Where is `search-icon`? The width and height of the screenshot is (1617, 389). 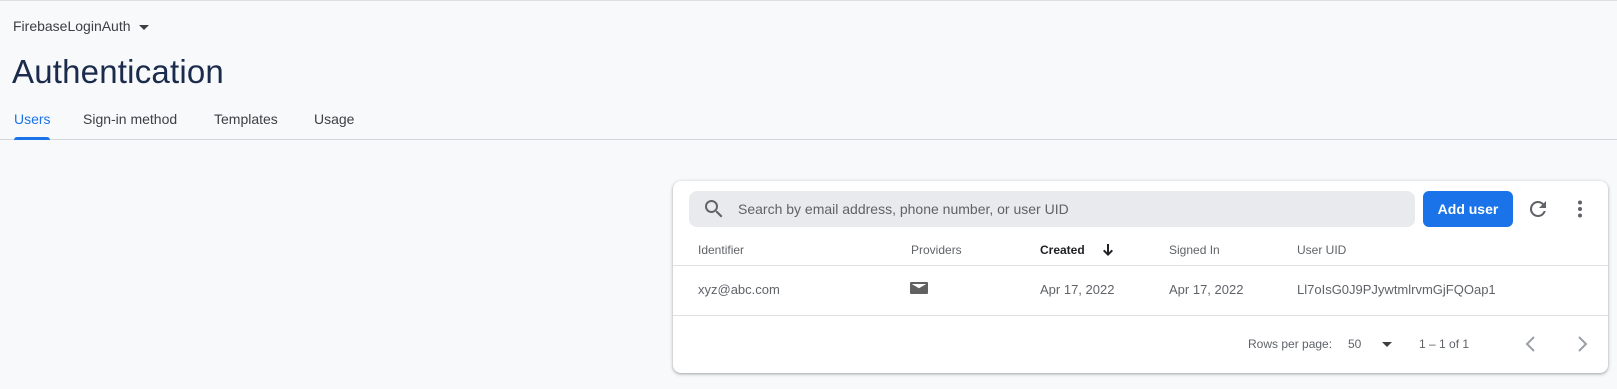 search-icon is located at coordinates (714, 209).